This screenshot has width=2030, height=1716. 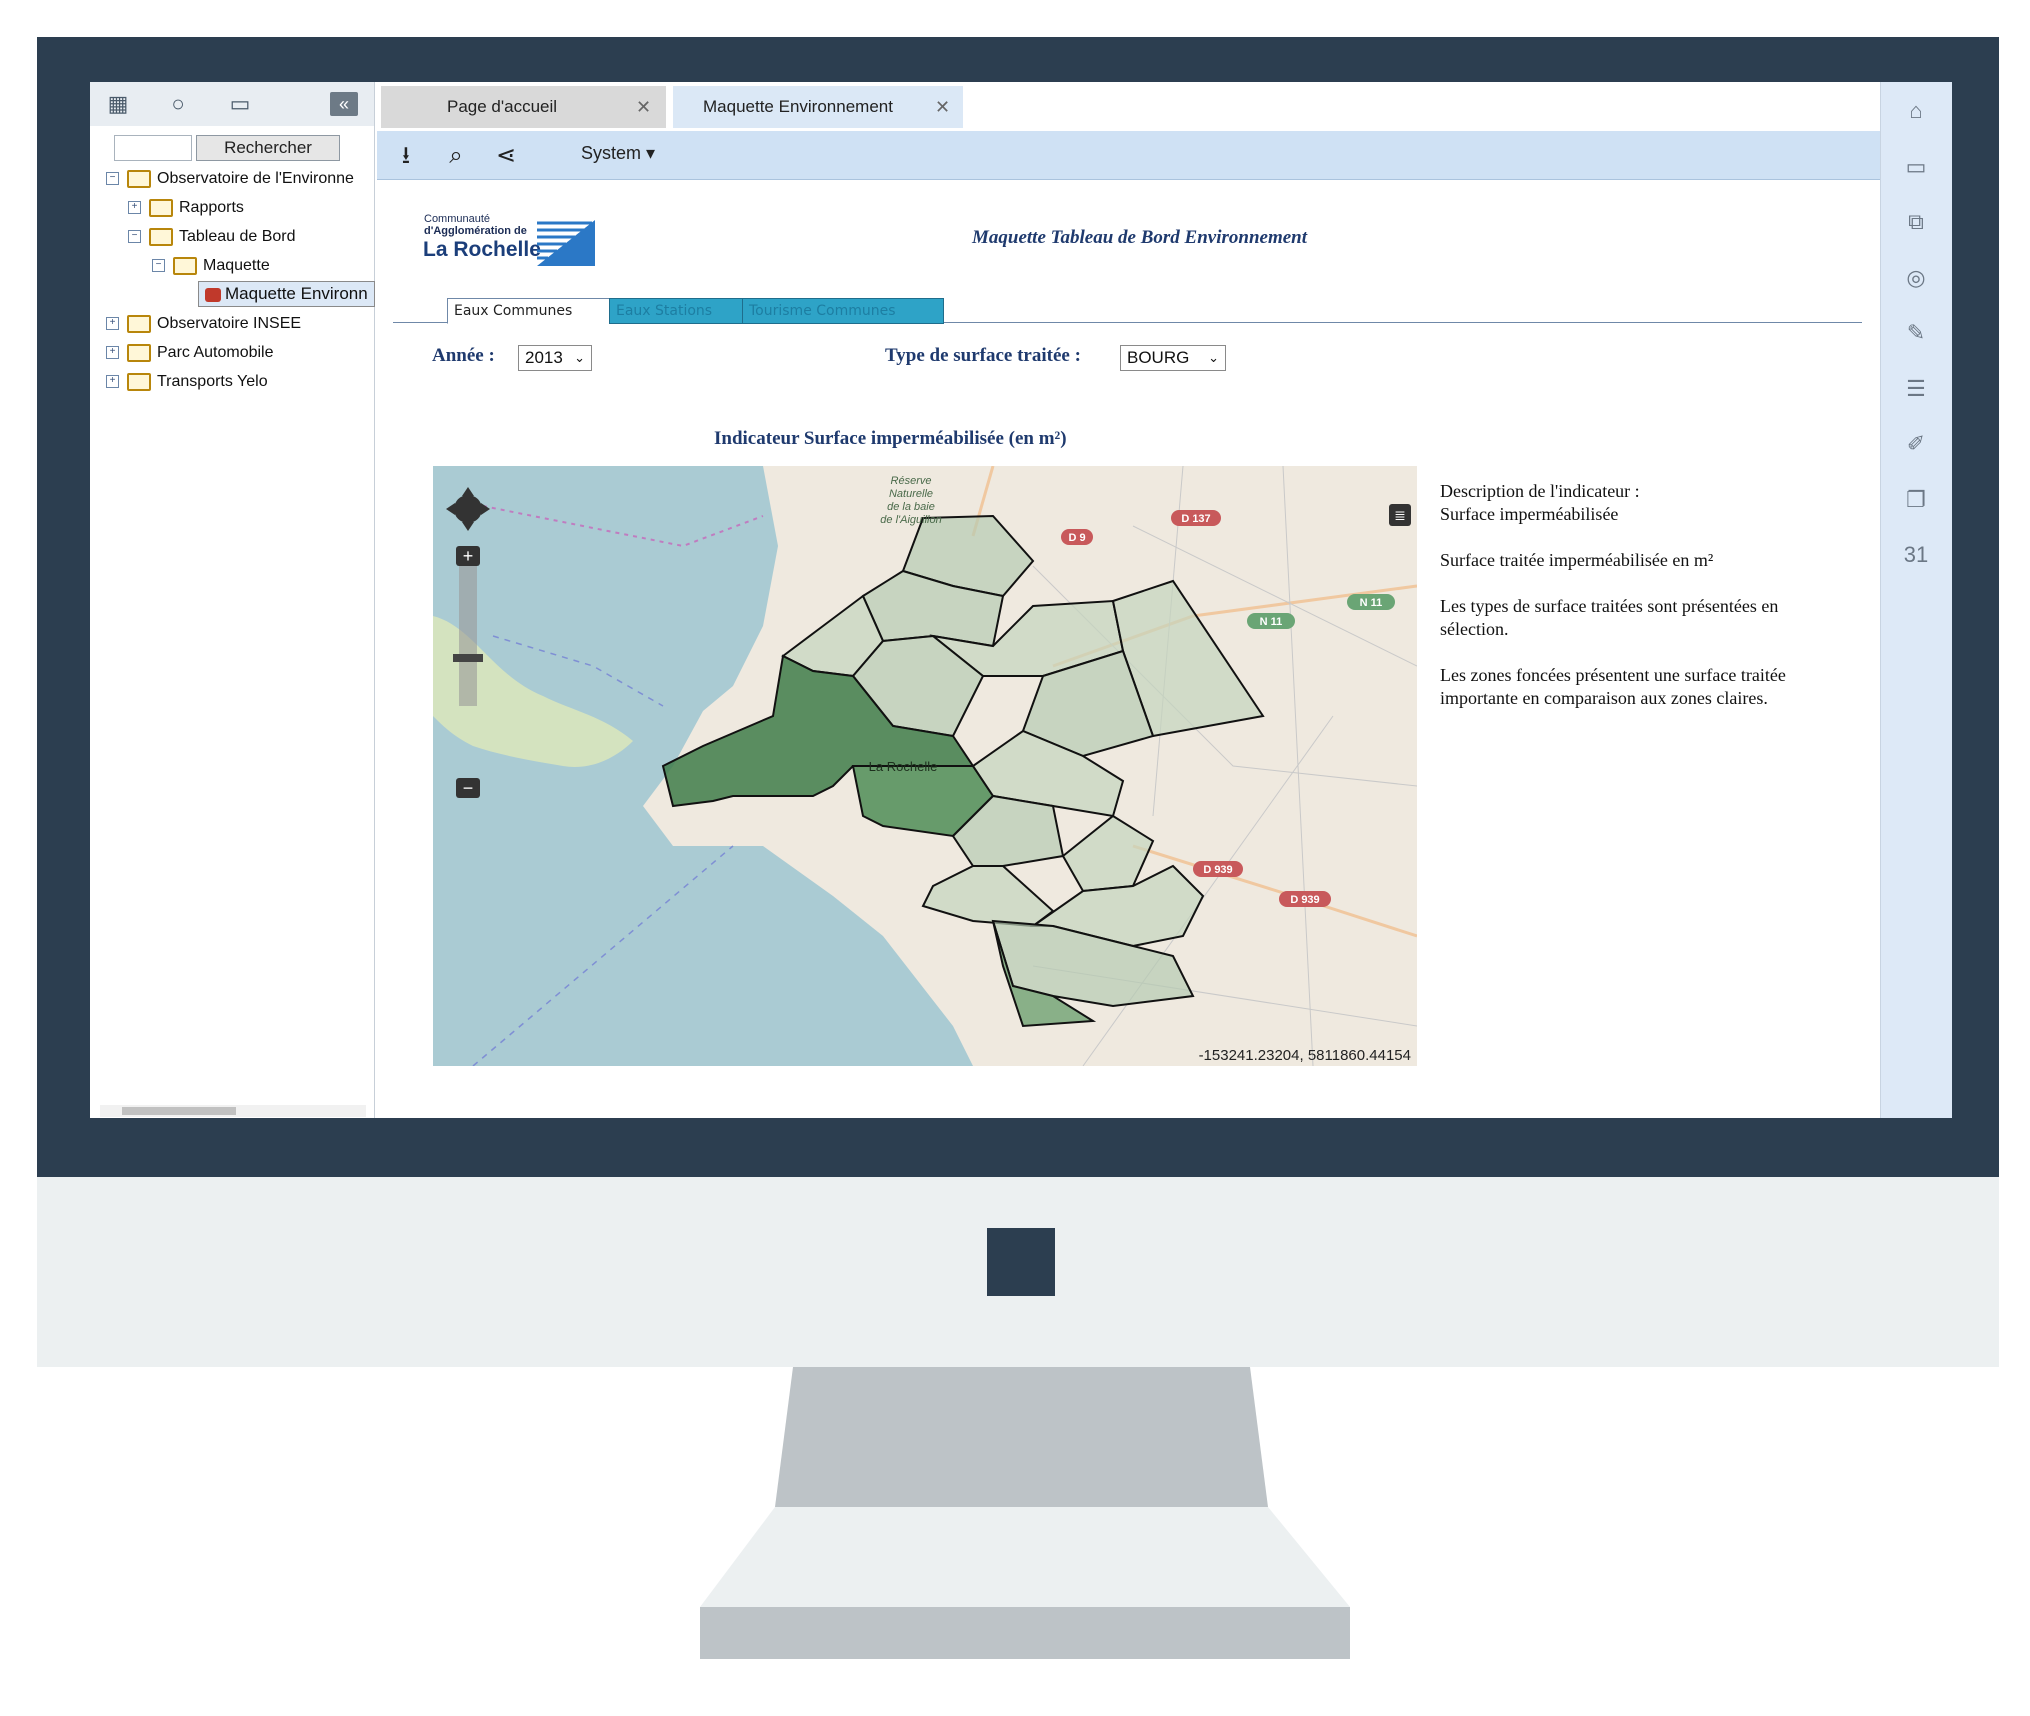 I want to click on system-menu: System ▾, so click(x=618, y=153).